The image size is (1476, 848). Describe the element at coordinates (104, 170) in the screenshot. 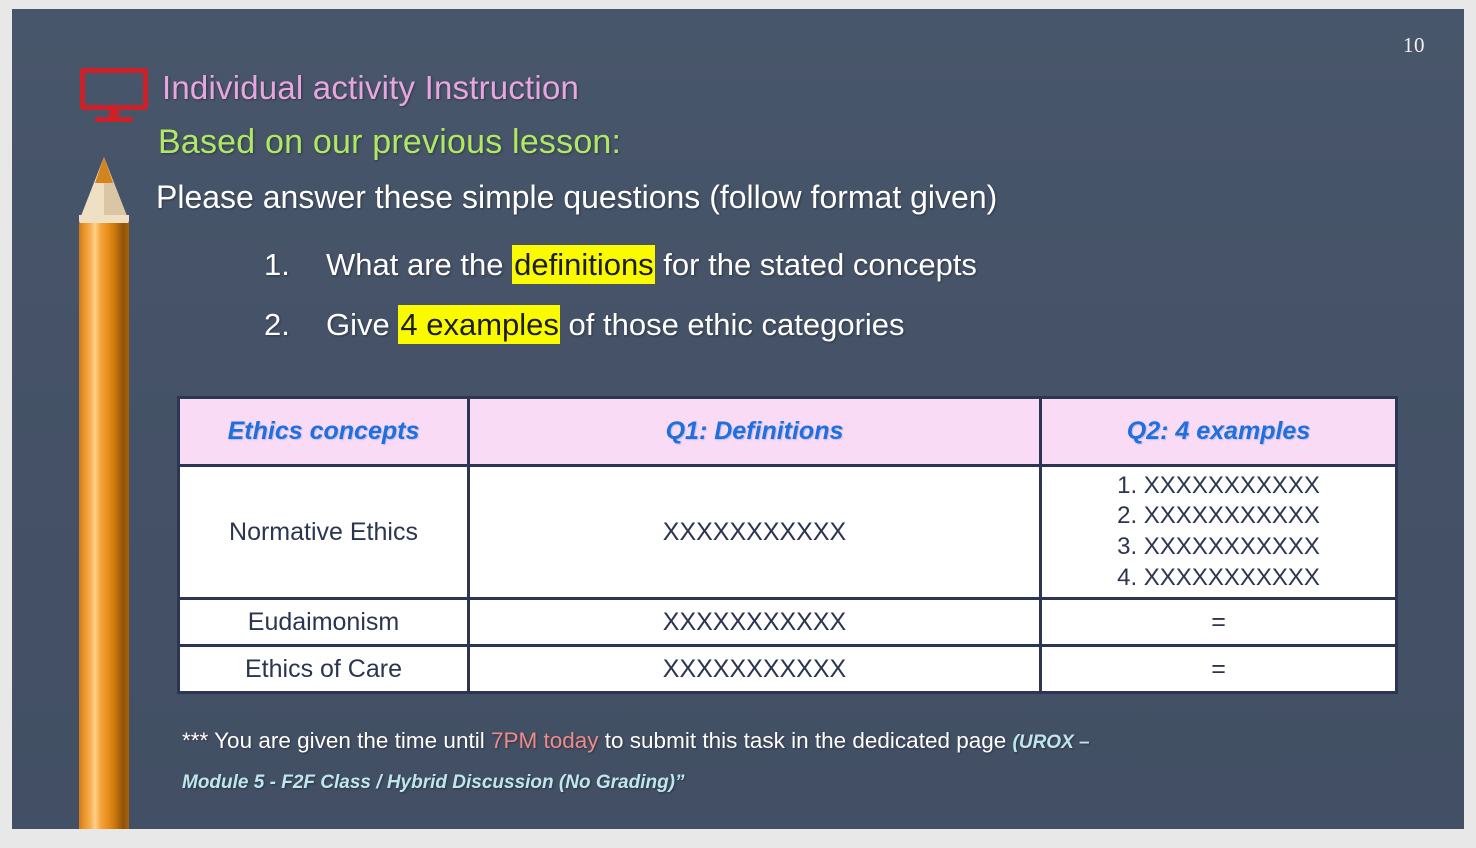

I see `pencil-lead` at that location.